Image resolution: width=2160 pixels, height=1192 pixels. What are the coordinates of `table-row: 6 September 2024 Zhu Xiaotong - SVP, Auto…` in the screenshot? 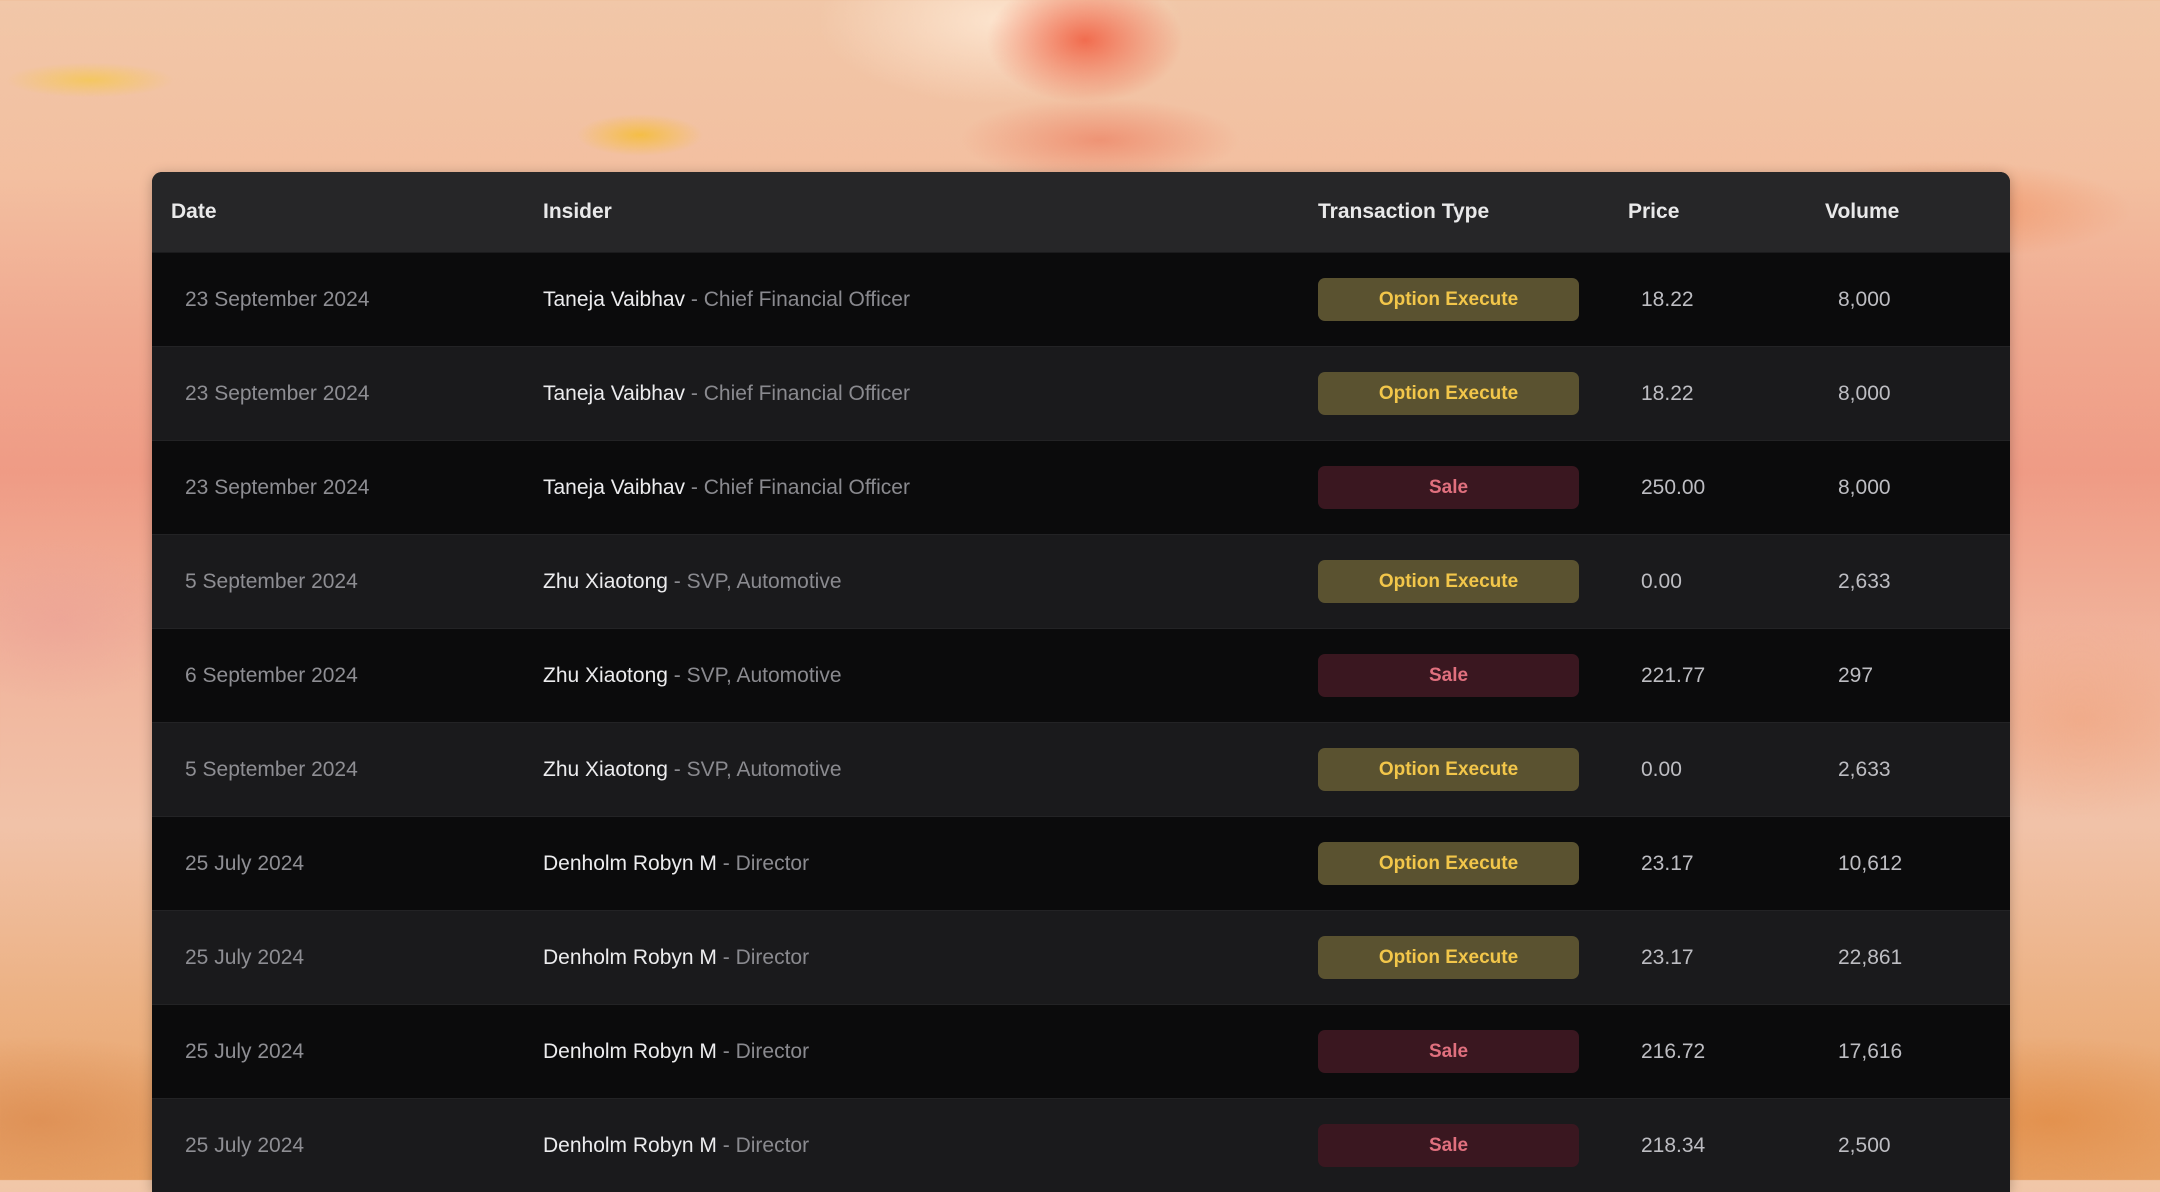 It's located at (1081, 676).